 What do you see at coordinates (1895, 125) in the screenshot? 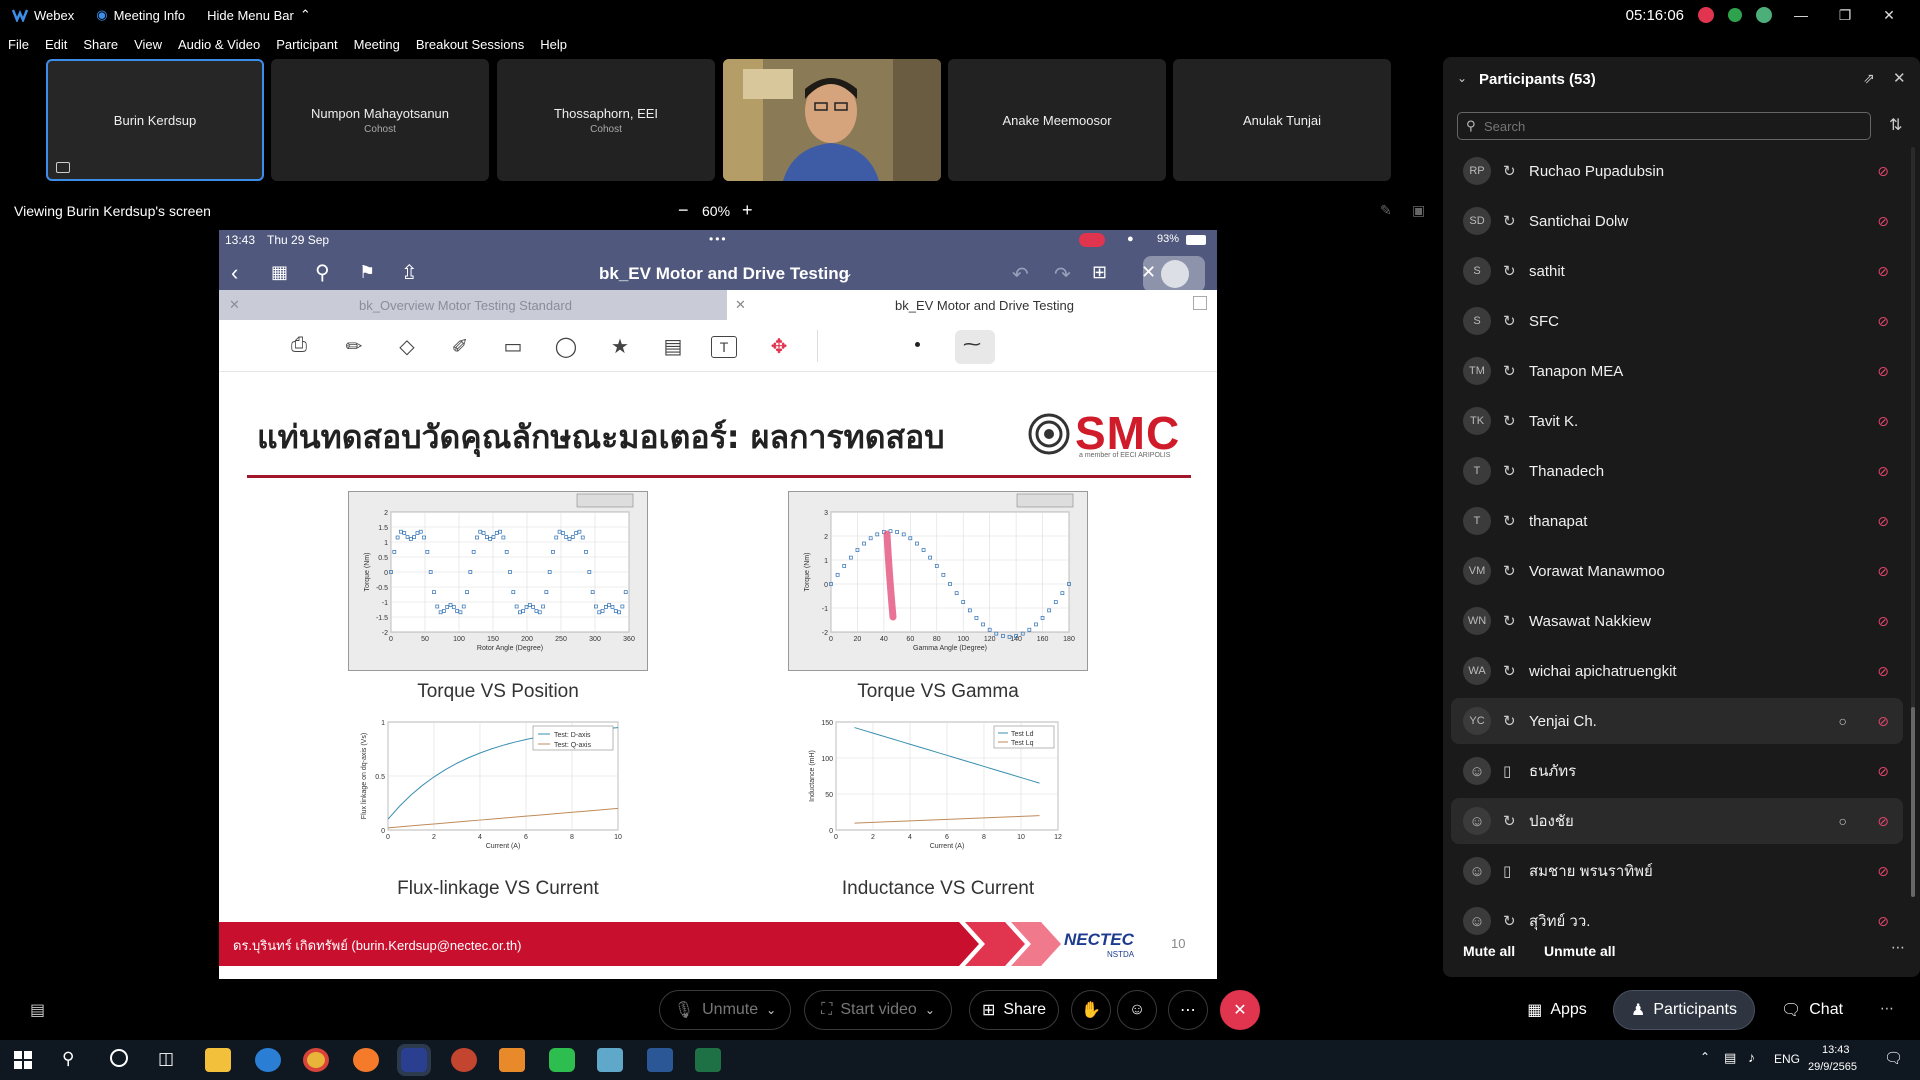
I see `sort-icon: ⇅` at bounding box center [1895, 125].